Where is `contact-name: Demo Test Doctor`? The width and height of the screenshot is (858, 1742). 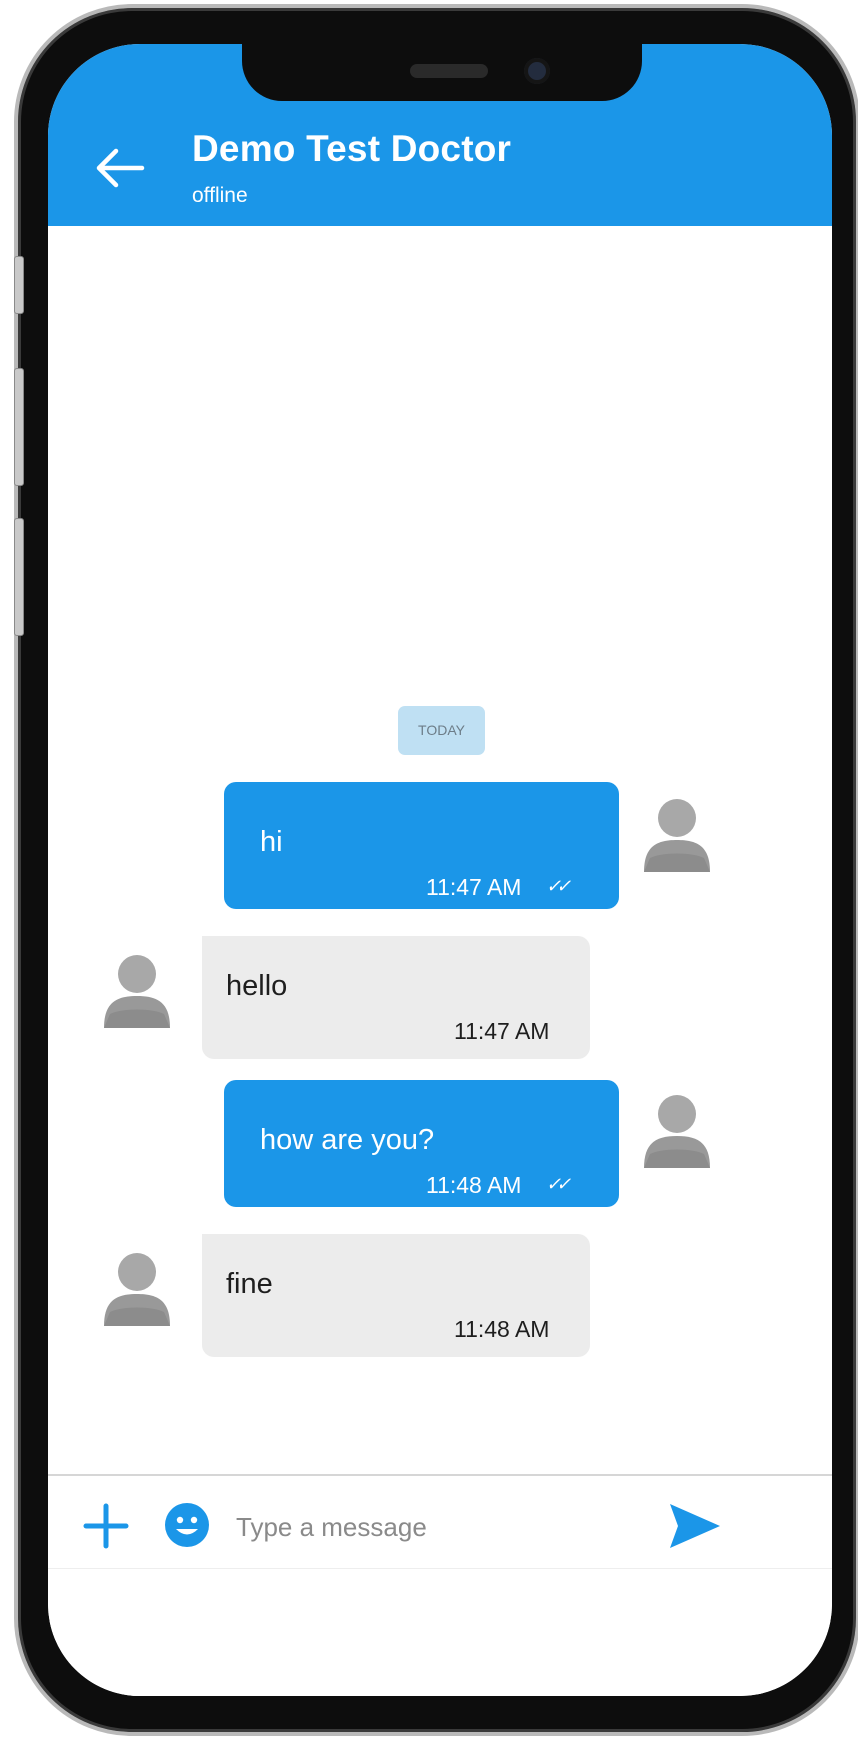 contact-name: Demo Test Doctor is located at coordinates (351, 149).